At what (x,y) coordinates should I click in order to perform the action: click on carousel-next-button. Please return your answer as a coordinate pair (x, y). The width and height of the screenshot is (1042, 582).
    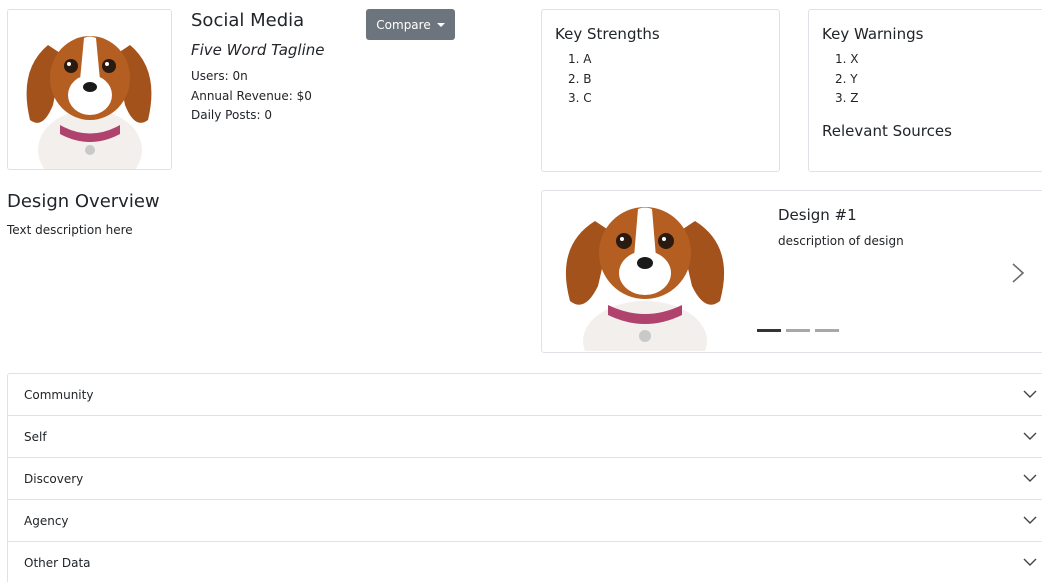
    Looking at the image, I should click on (1018, 273).